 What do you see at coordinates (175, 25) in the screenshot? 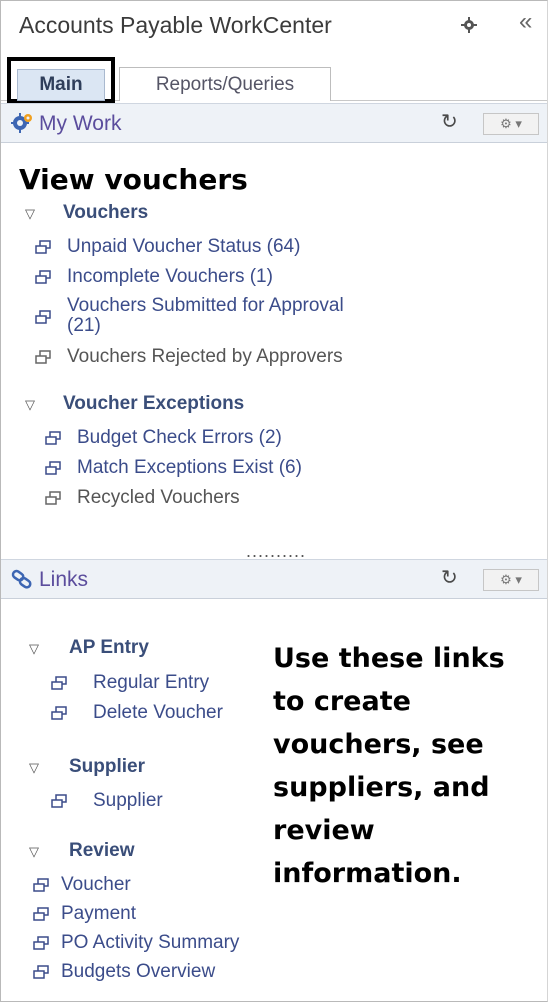
I see `workcenter-title: Accounts Payable WorkCenter` at bounding box center [175, 25].